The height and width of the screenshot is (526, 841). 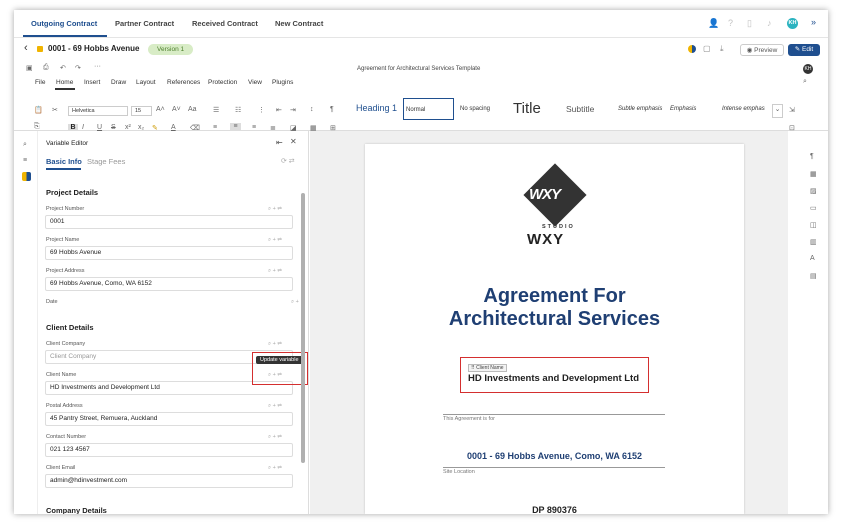 I want to click on mobile-icon: ▯, so click(x=749, y=23).